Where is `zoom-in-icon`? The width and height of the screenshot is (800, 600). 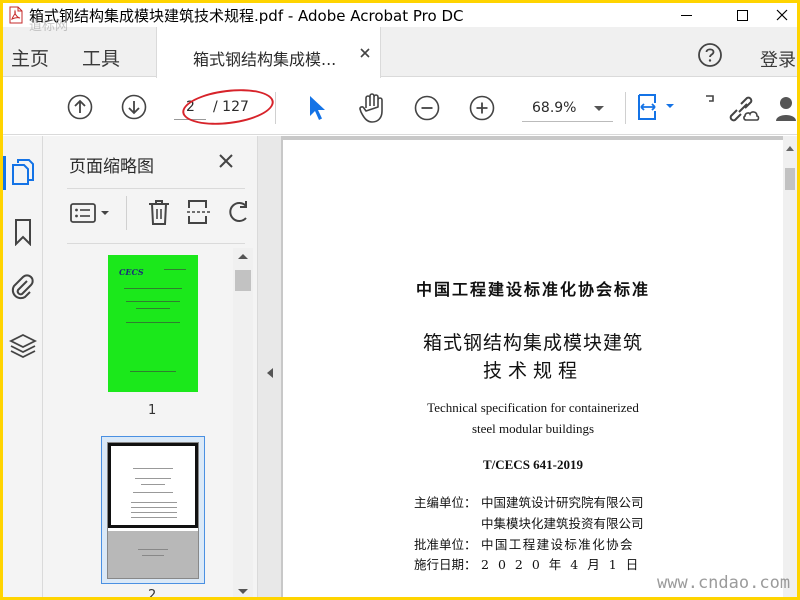
zoom-in-icon is located at coordinates (482, 108).